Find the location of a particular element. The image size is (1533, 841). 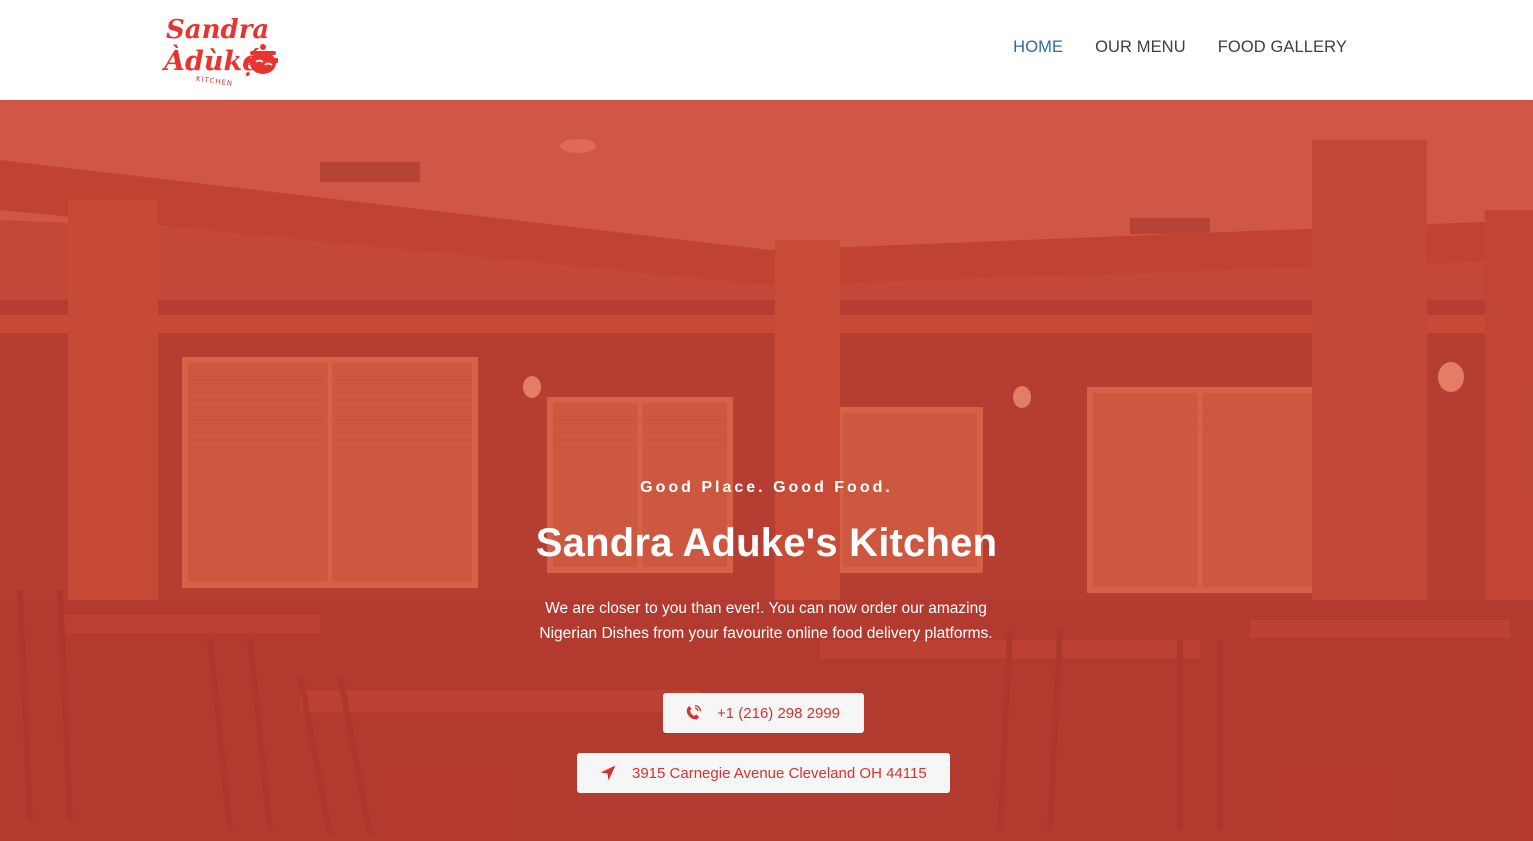

nav-home: HOME is located at coordinates (1038, 47).